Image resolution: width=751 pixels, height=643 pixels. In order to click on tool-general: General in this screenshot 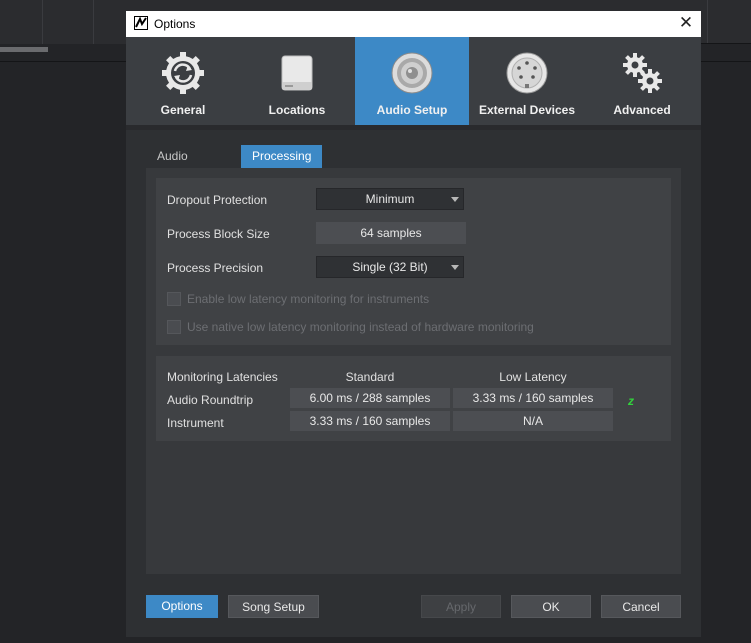, I will do `click(183, 81)`.